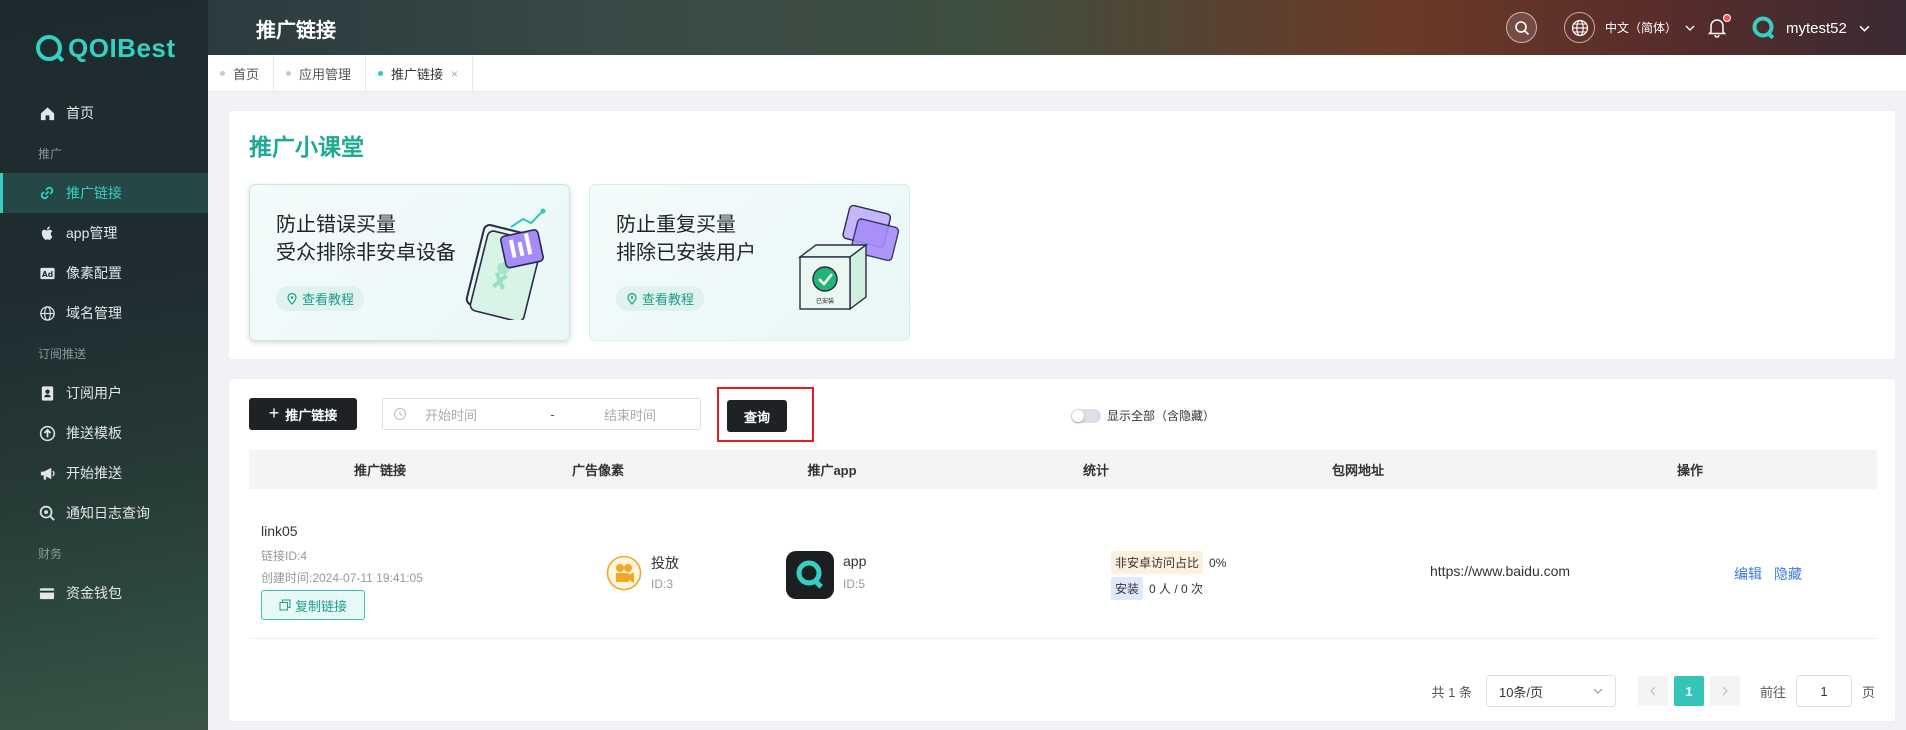  Describe the element at coordinates (1902, 411) in the screenshot. I see `page-scrollbar` at that location.